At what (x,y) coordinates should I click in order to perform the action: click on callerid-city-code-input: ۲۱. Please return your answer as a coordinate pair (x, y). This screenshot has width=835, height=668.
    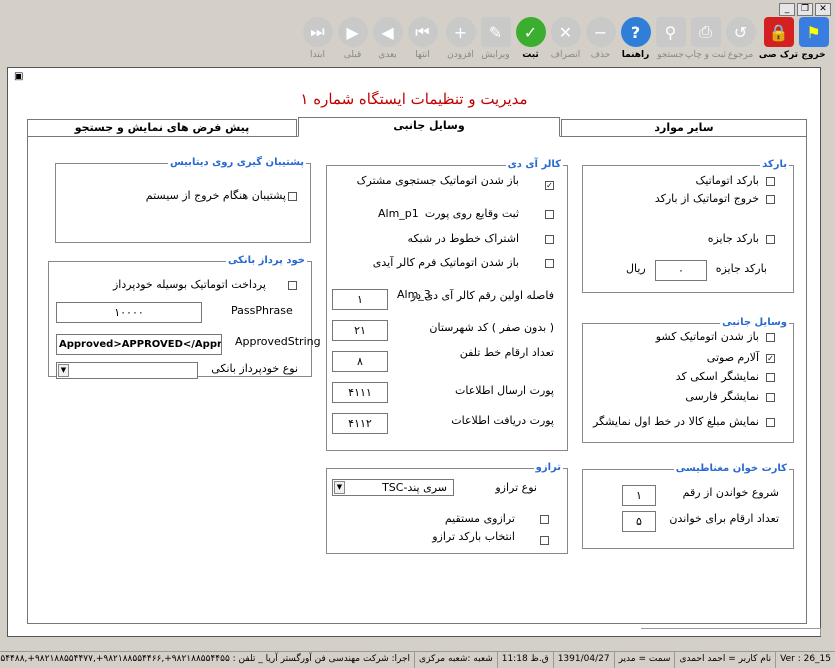
    Looking at the image, I should click on (360, 330).